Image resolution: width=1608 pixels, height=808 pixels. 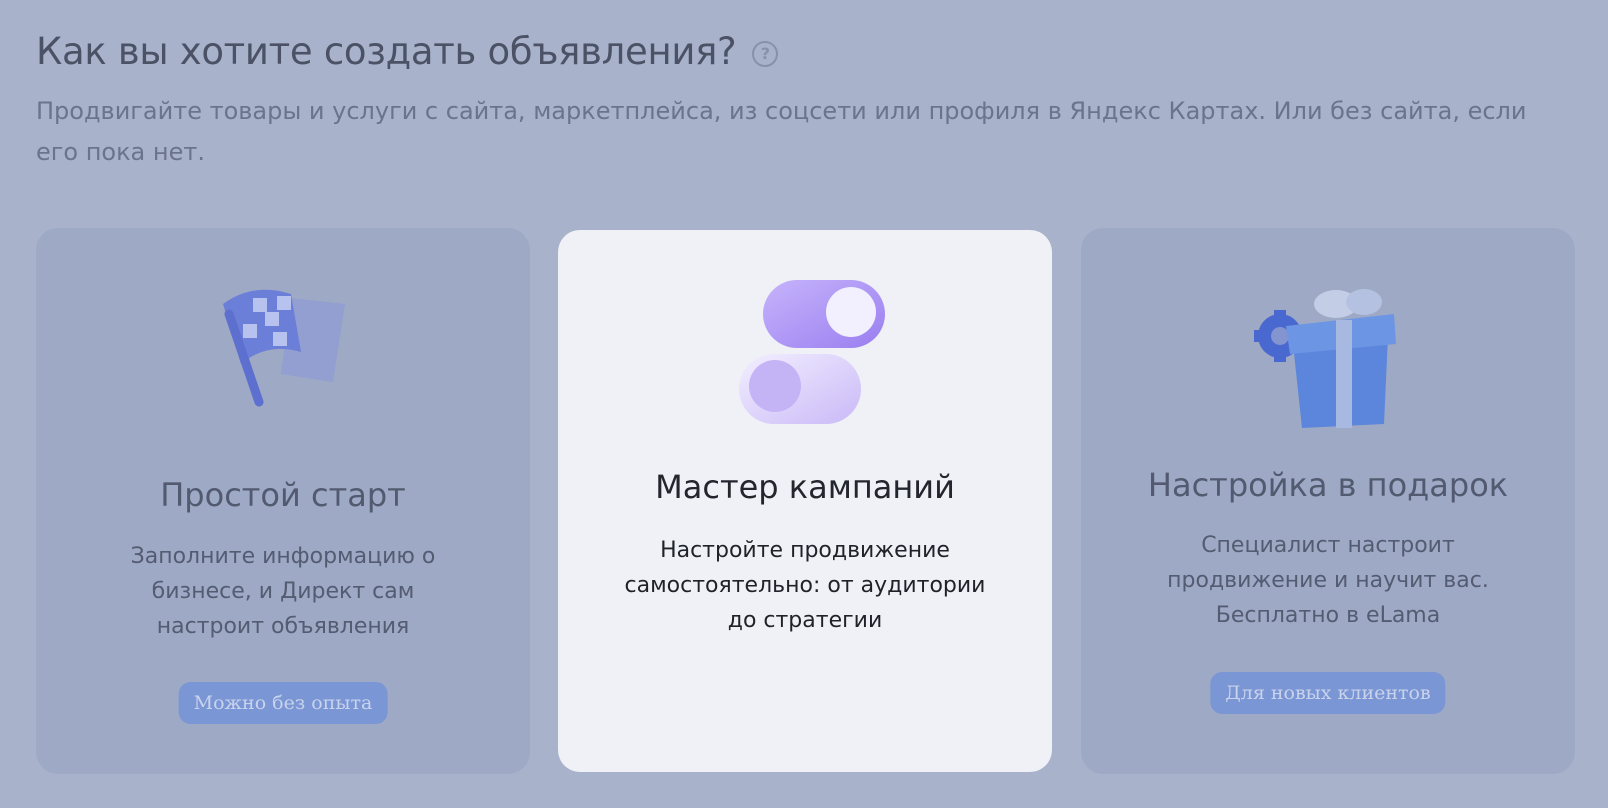 What do you see at coordinates (283, 703) in the screenshot?
I see `experience-badge: Можно без опыта` at bounding box center [283, 703].